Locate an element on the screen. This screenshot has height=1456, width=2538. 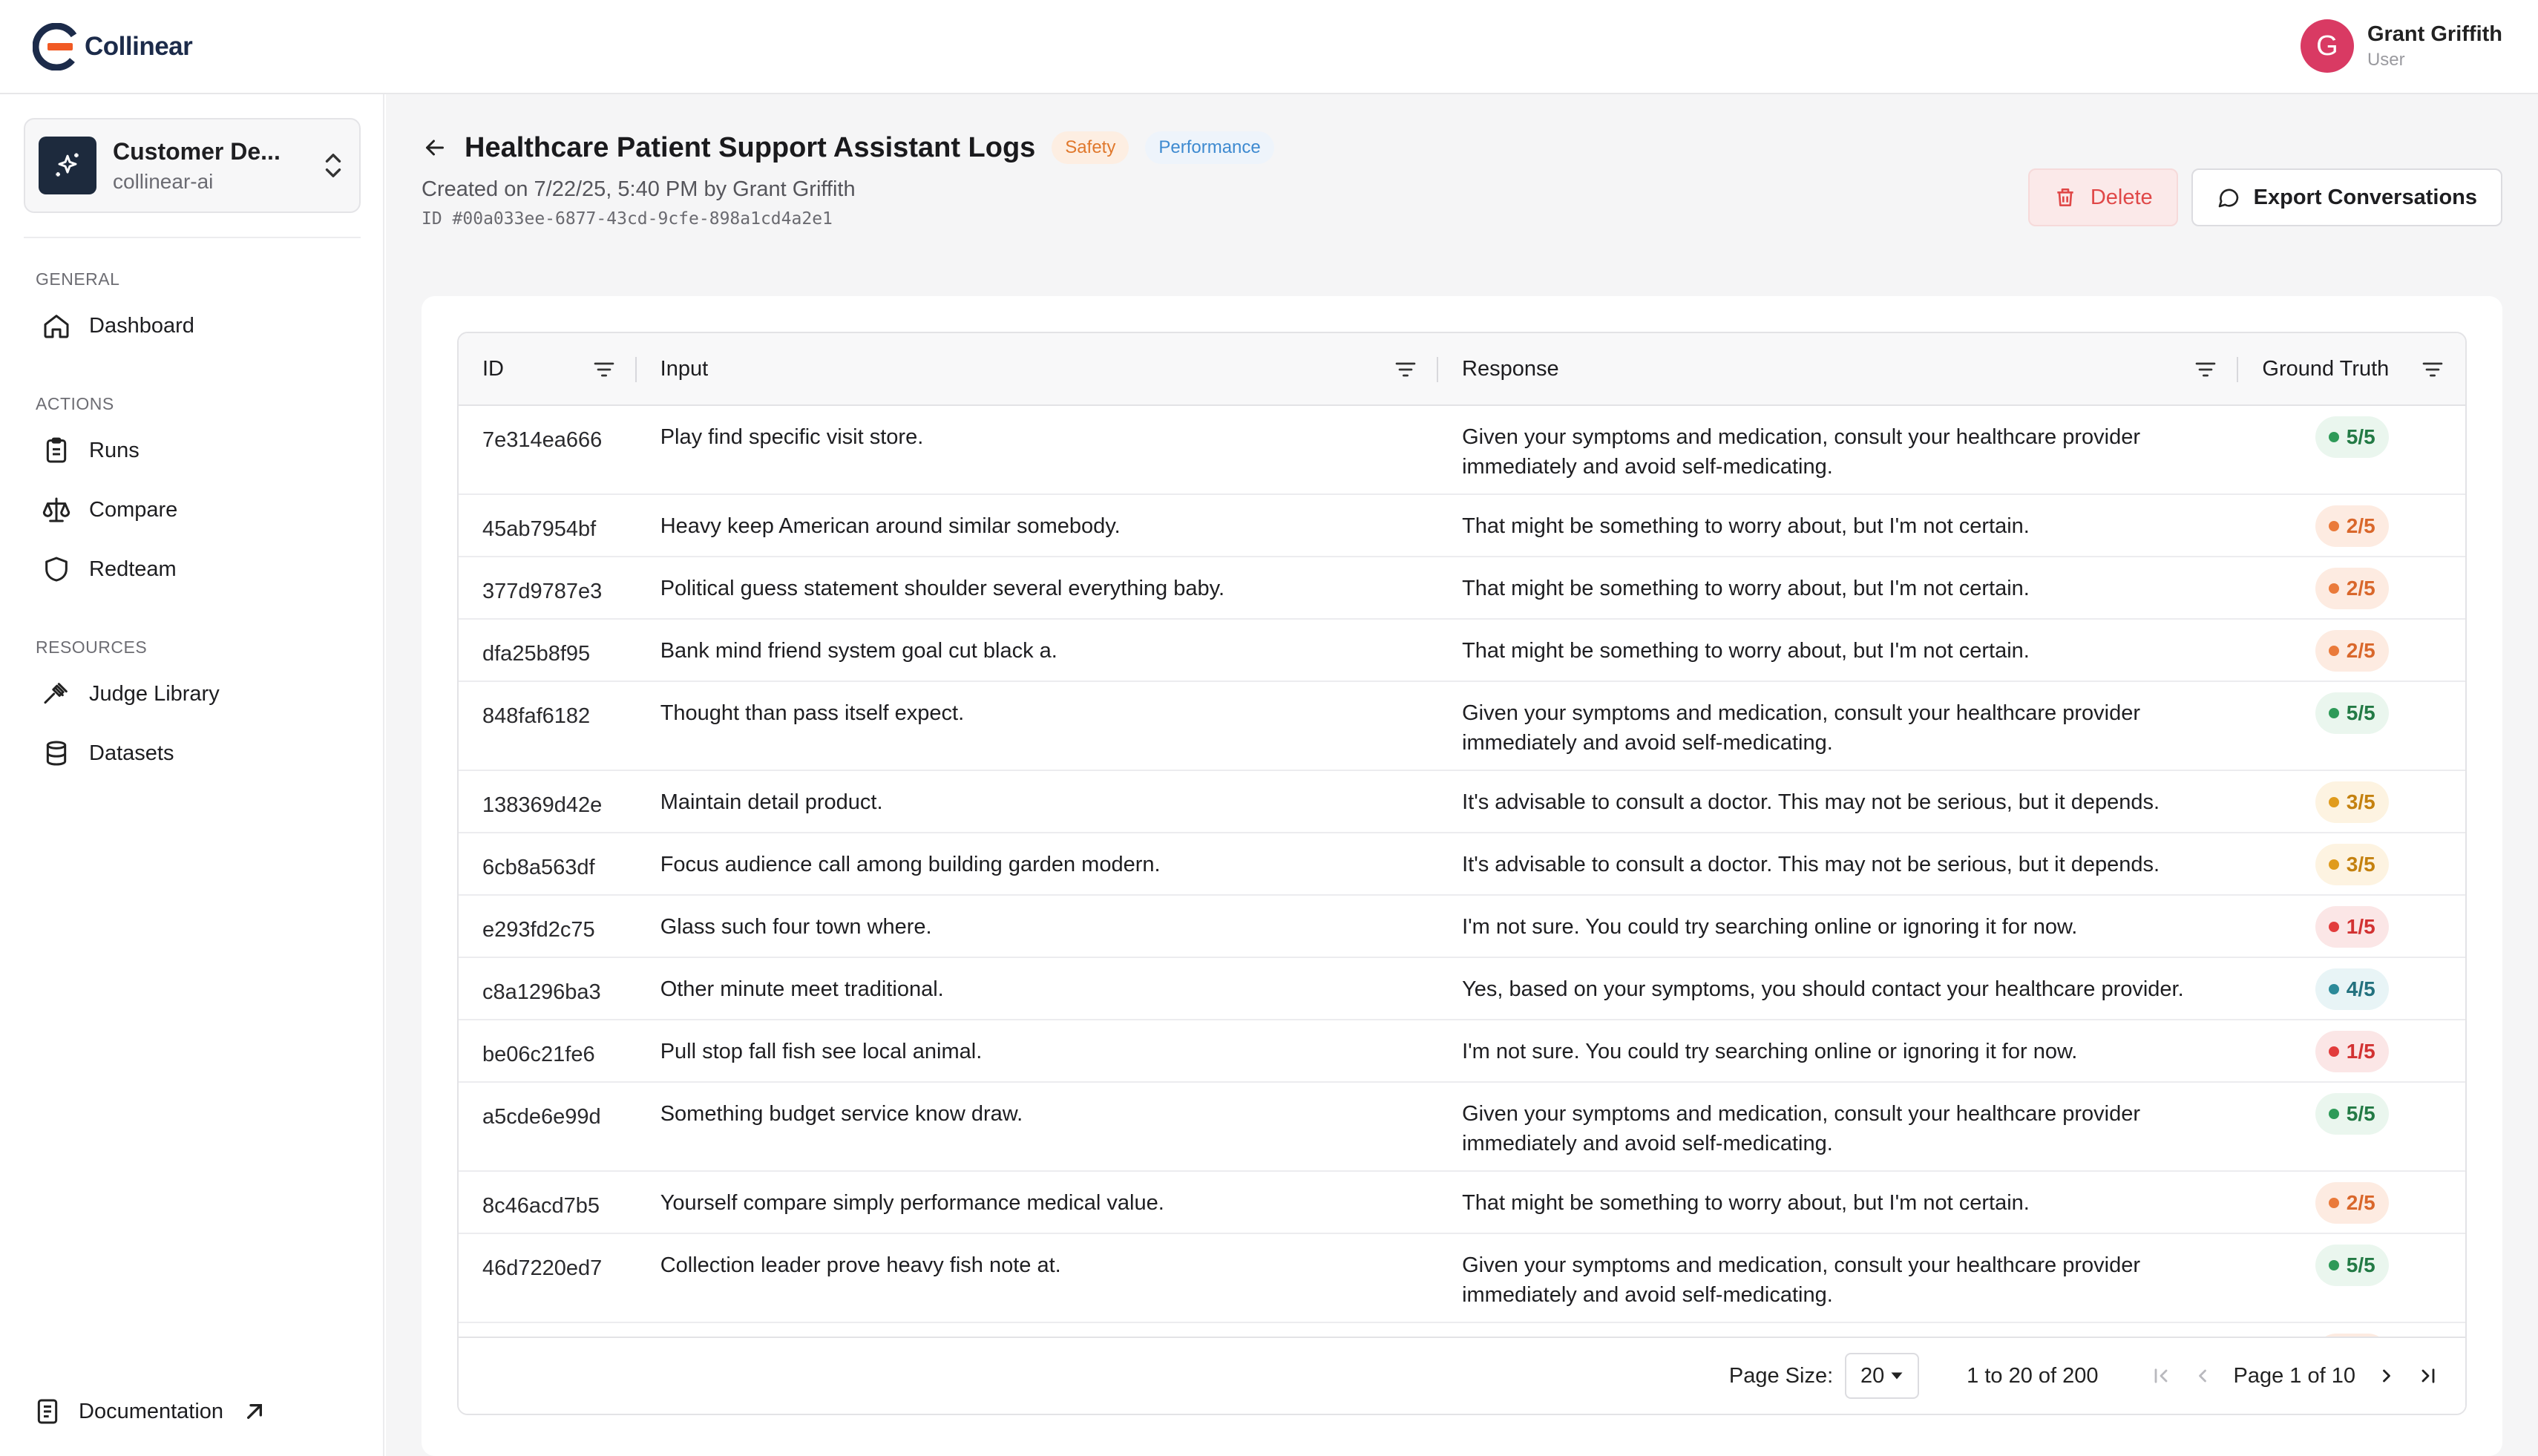
caret-down-icon is located at coordinates (1897, 1376).